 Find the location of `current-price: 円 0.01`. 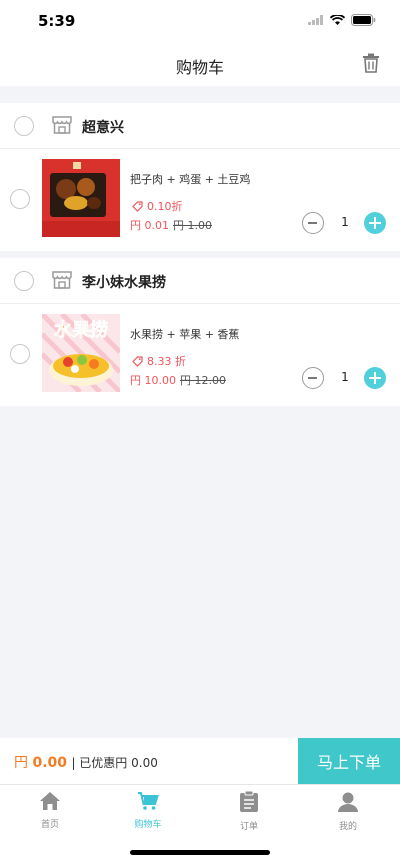

current-price: 円 0.01 is located at coordinates (149, 225).